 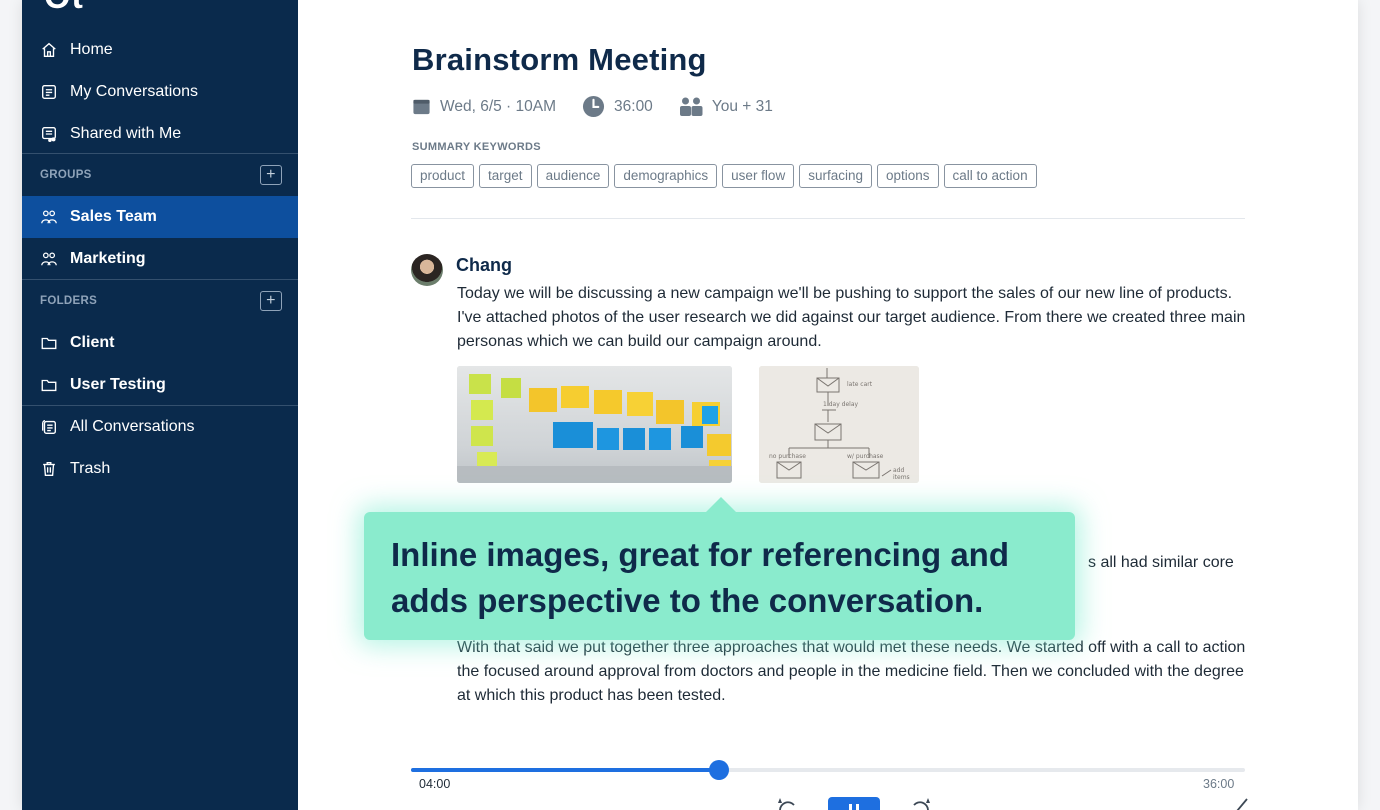 I want to click on summary-keywords-label: SUMMARY KEYWORDS, so click(x=476, y=147).